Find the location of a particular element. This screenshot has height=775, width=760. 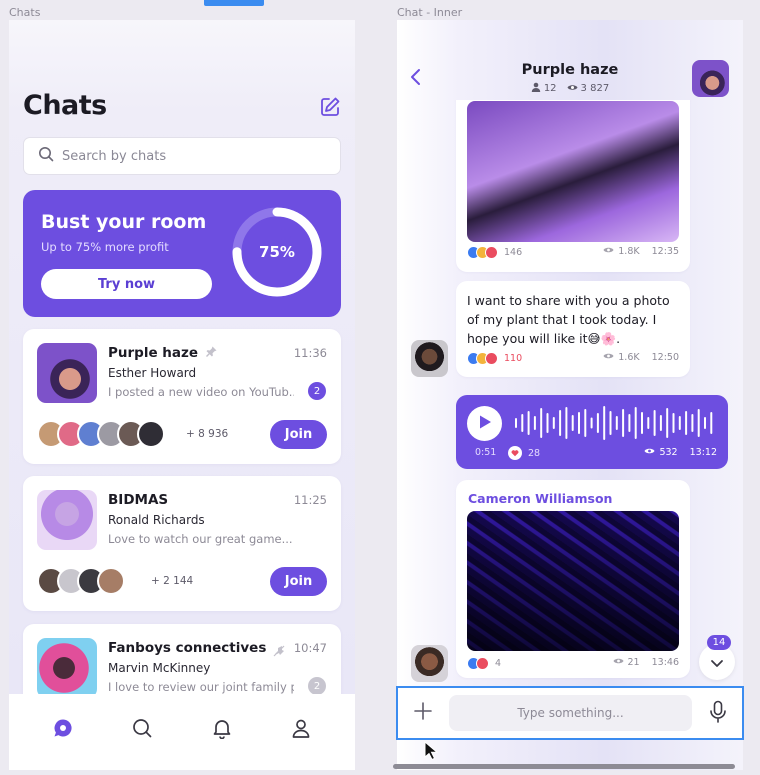

page-title: Chats is located at coordinates (65, 105).